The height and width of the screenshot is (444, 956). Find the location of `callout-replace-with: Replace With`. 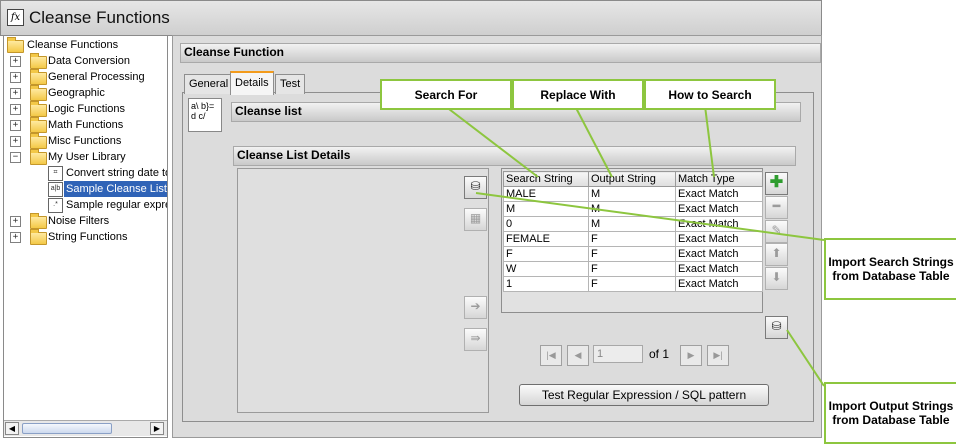

callout-replace-with: Replace With is located at coordinates (578, 94).